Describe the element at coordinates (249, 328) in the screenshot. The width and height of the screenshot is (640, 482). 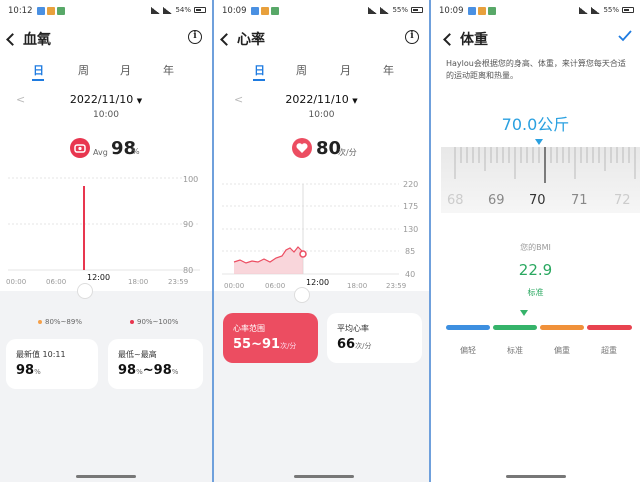
I see `card-label: 心率范围` at that location.